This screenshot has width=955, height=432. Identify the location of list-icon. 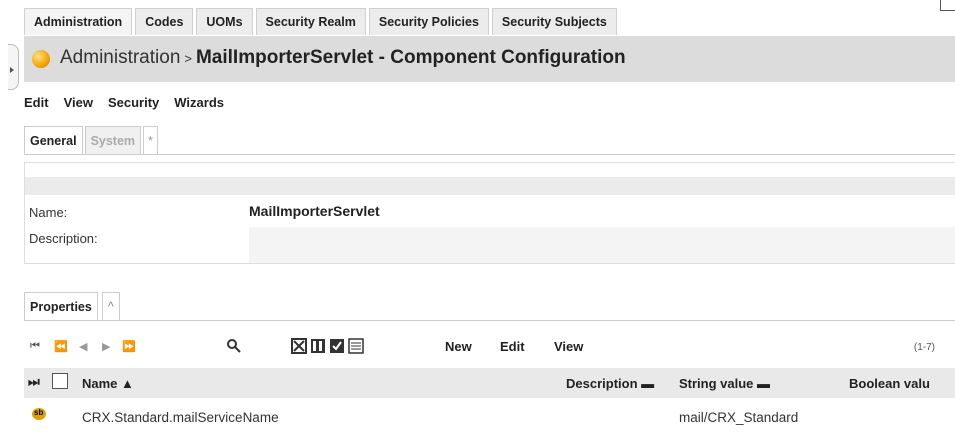
(356, 346).